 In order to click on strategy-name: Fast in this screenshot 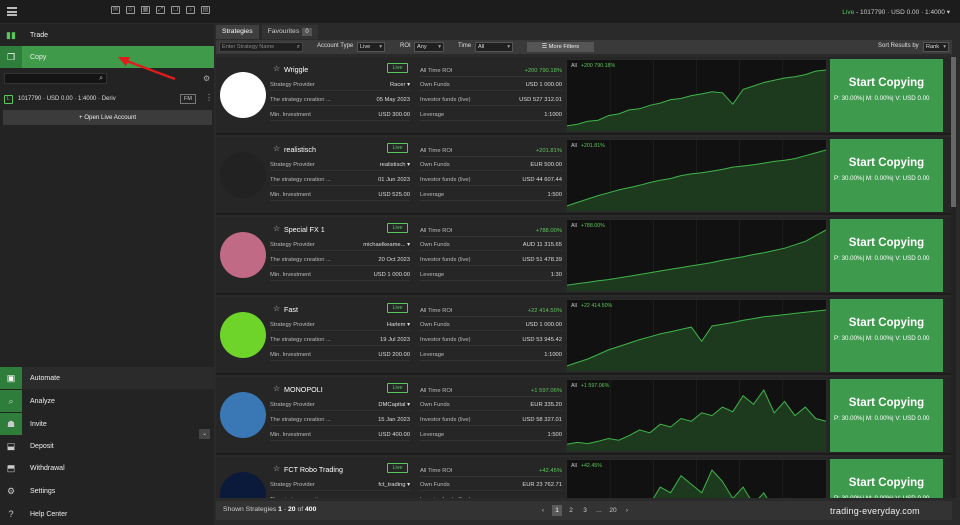, I will do `click(291, 309)`.